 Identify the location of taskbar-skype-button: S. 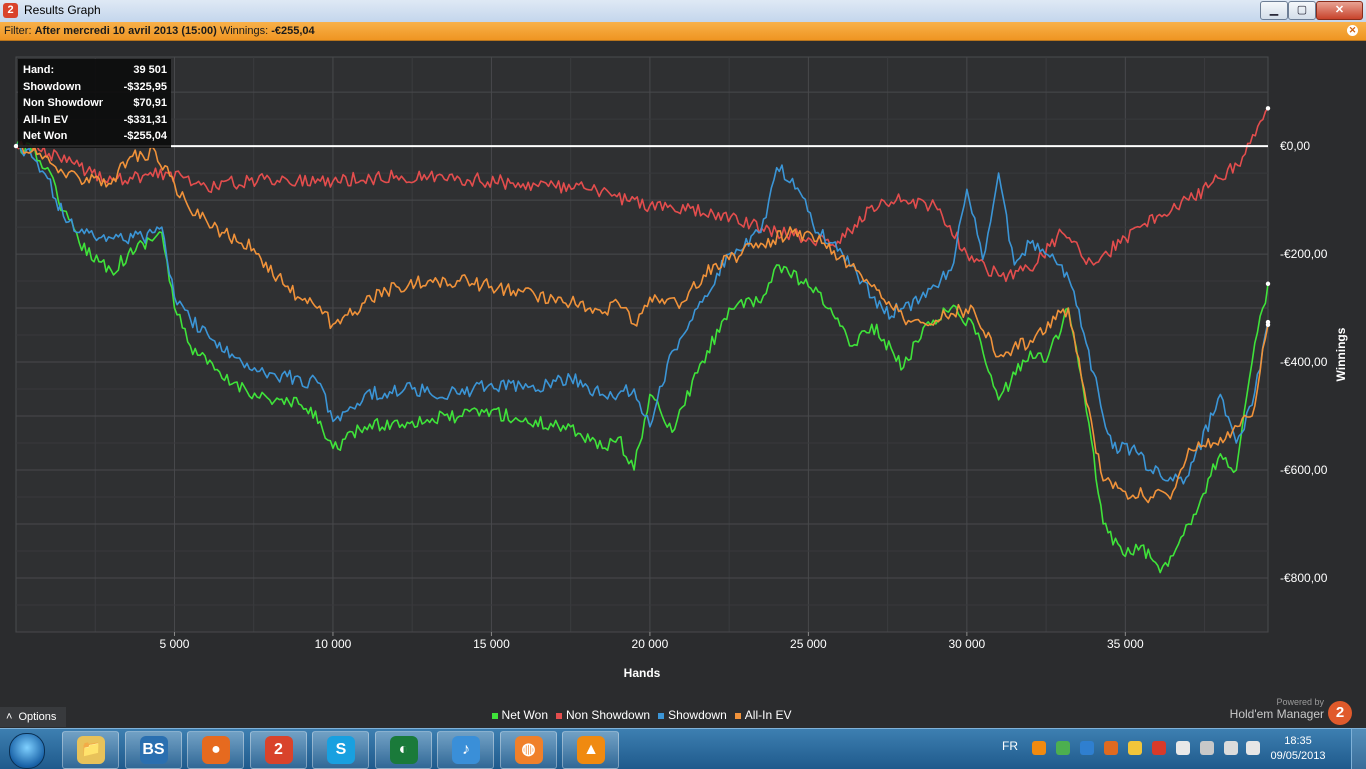
(340, 750).